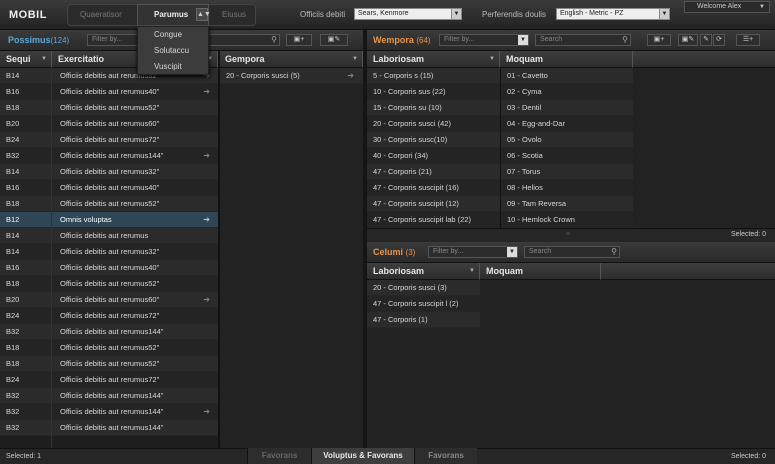 This screenshot has width=775, height=464. Describe the element at coordinates (171, 50) in the screenshot. I see `menu-item-solutaccu: Solutaccu` at that location.